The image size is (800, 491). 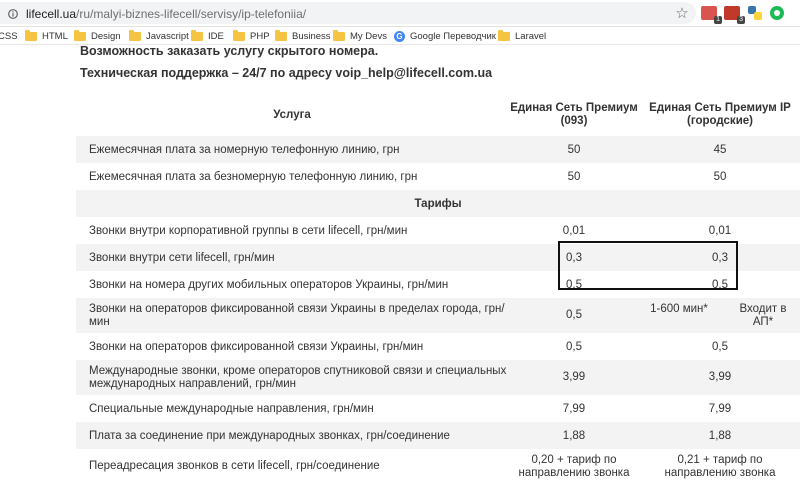 I want to click on bookmark-design: Design, so click(x=97, y=36).